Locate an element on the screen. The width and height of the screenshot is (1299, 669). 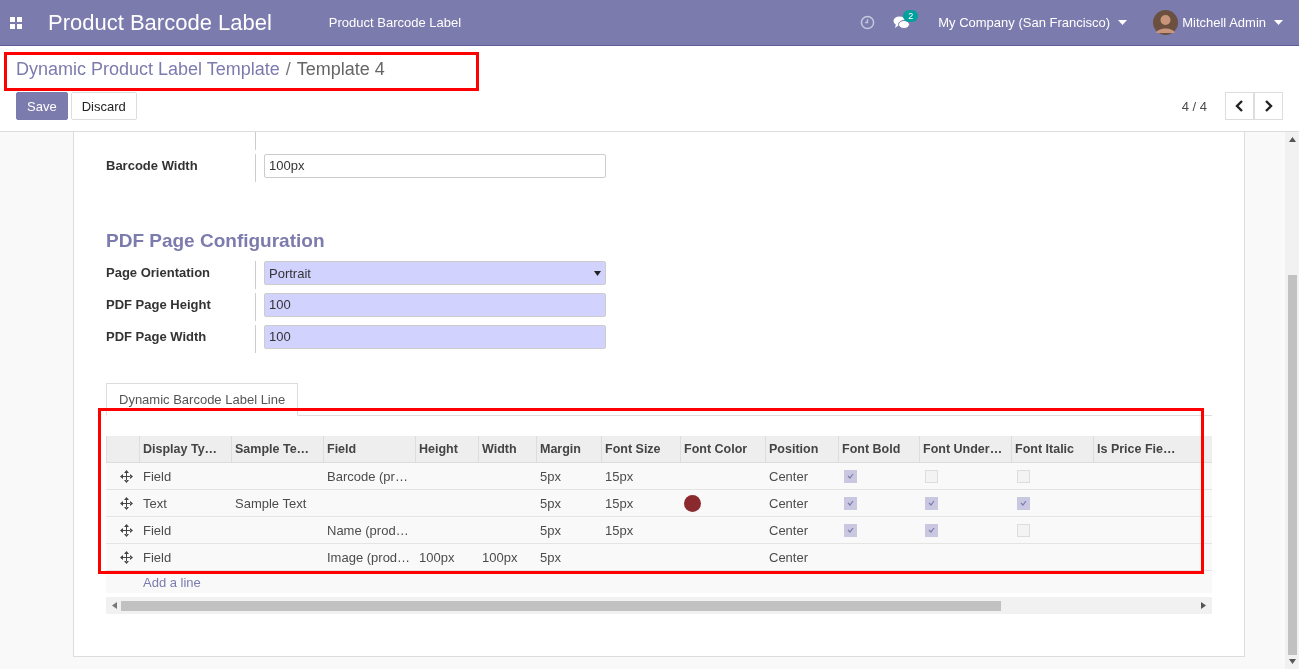
arrow-down-icon is located at coordinates (1292, 661).